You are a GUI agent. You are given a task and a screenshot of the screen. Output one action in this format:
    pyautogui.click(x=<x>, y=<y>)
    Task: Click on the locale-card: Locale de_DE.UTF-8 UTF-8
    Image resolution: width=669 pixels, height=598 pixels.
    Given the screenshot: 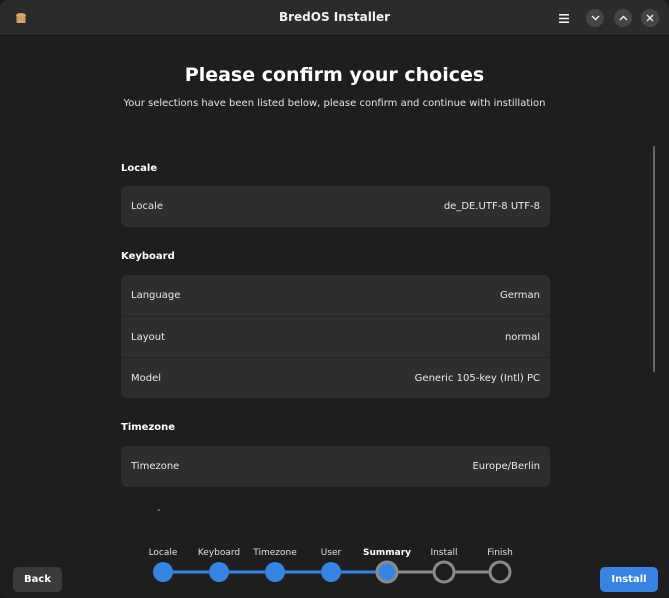 What is the action you would take?
    pyautogui.click(x=335, y=206)
    